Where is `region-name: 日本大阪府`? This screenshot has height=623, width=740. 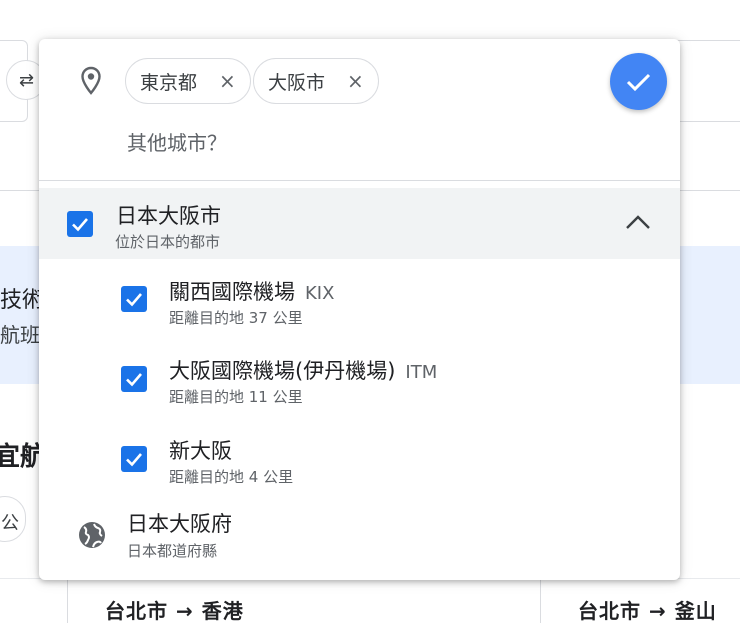
region-name: 日本大阪府 is located at coordinates (179, 524).